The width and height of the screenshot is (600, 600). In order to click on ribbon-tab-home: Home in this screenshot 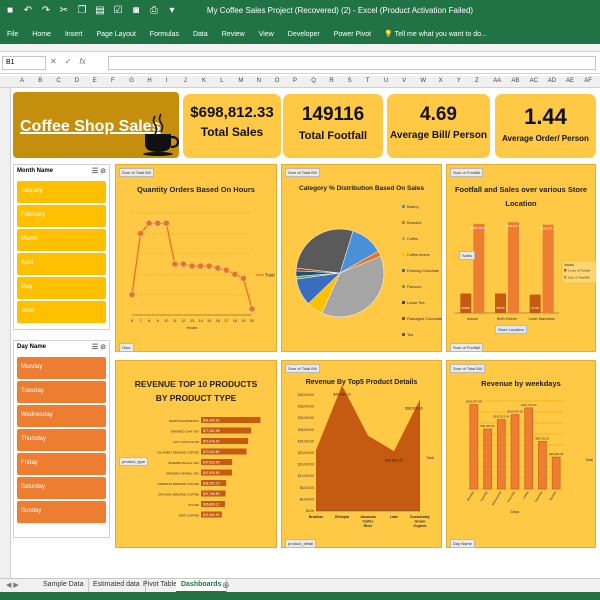, I will do `click(41, 34)`.